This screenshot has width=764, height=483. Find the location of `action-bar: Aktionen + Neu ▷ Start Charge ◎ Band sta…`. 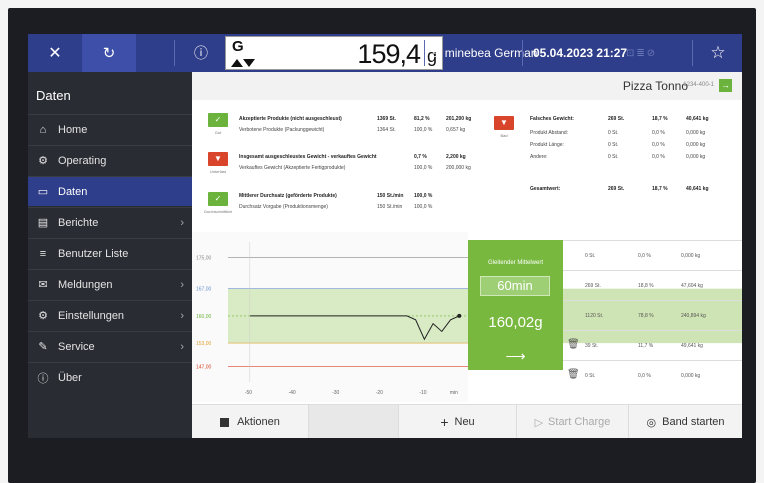

action-bar: Aktionen + Neu ▷ Start Charge ◎ Band sta… is located at coordinates (467, 421).